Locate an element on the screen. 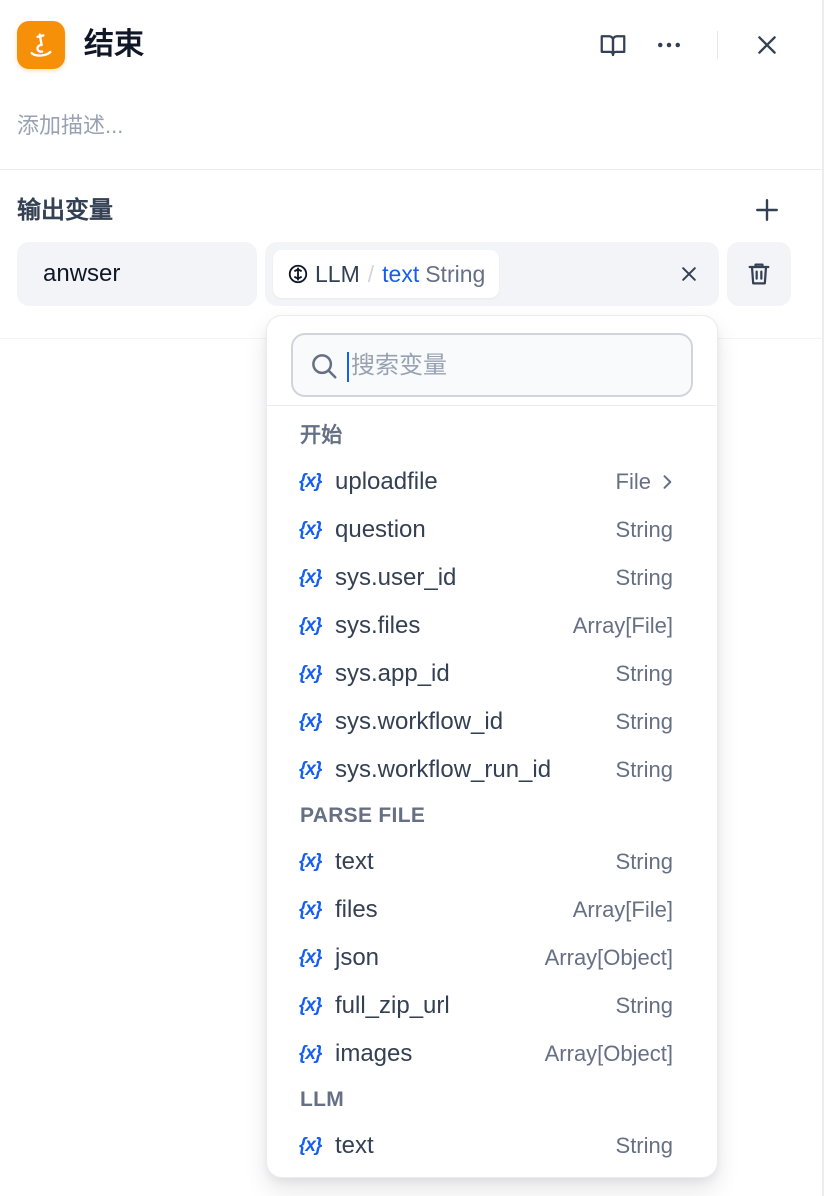 This screenshot has width=824, height=1196. panel-title: 结束 is located at coordinates (114, 44).